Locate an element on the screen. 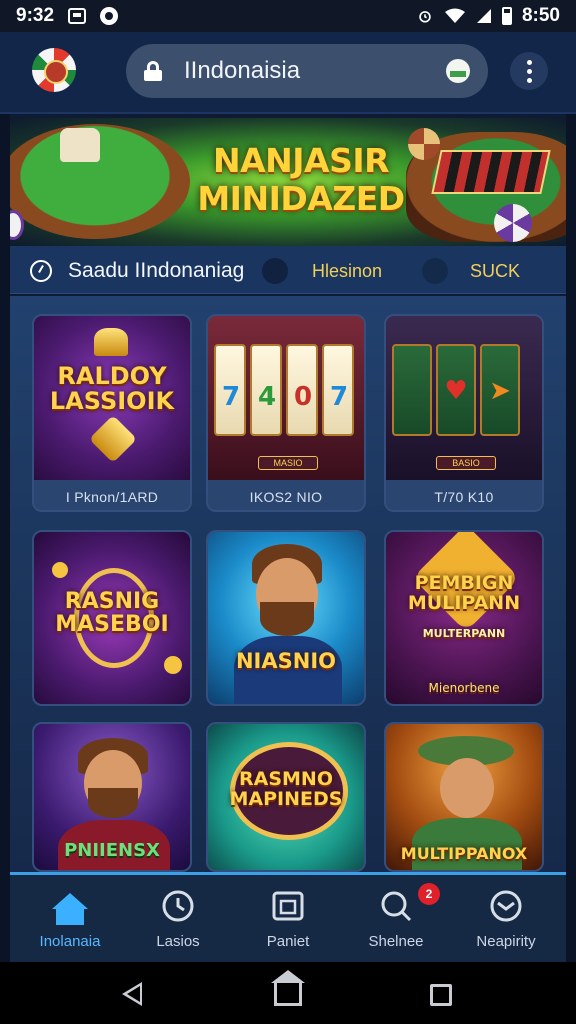 Image resolution: width=576 pixels, height=1024 pixels. game-card: RASNIG MASEBOI is located at coordinates (112, 618).